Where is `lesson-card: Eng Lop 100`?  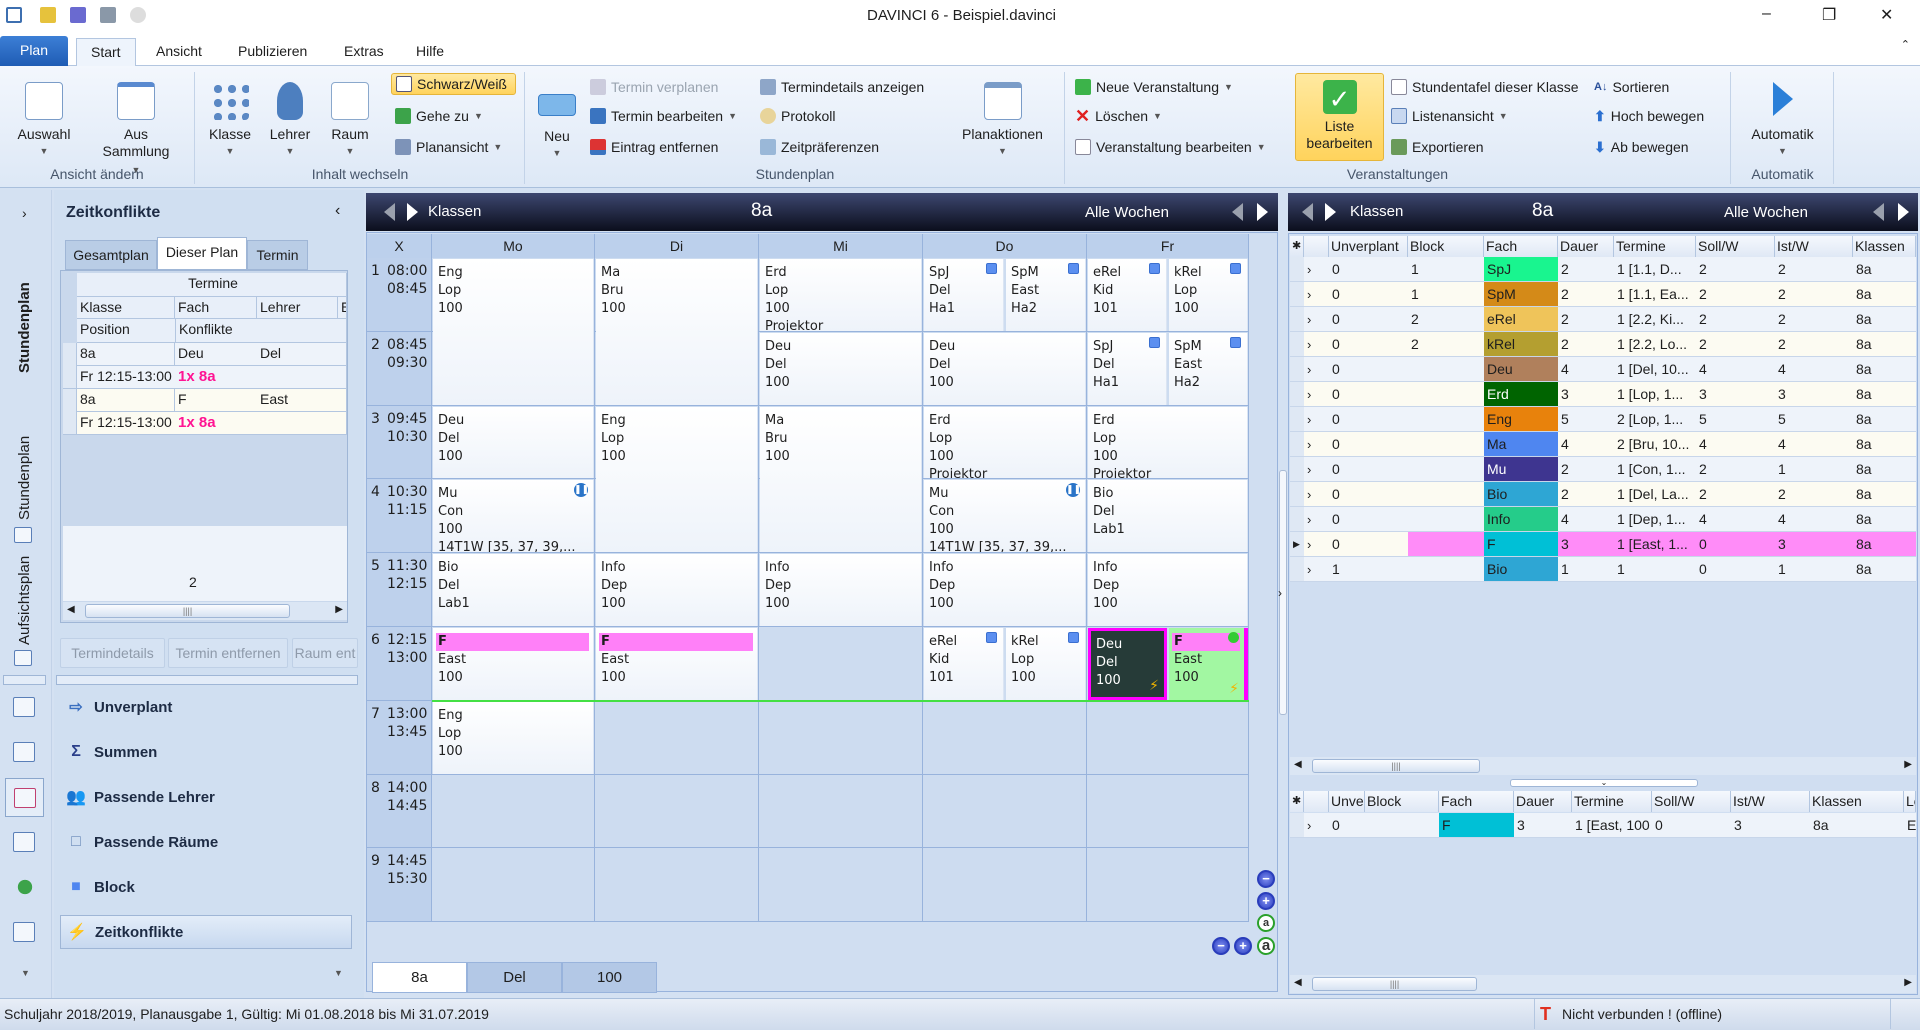 lesson-card: Eng Lop 100 is located at coordinates (513, 332).